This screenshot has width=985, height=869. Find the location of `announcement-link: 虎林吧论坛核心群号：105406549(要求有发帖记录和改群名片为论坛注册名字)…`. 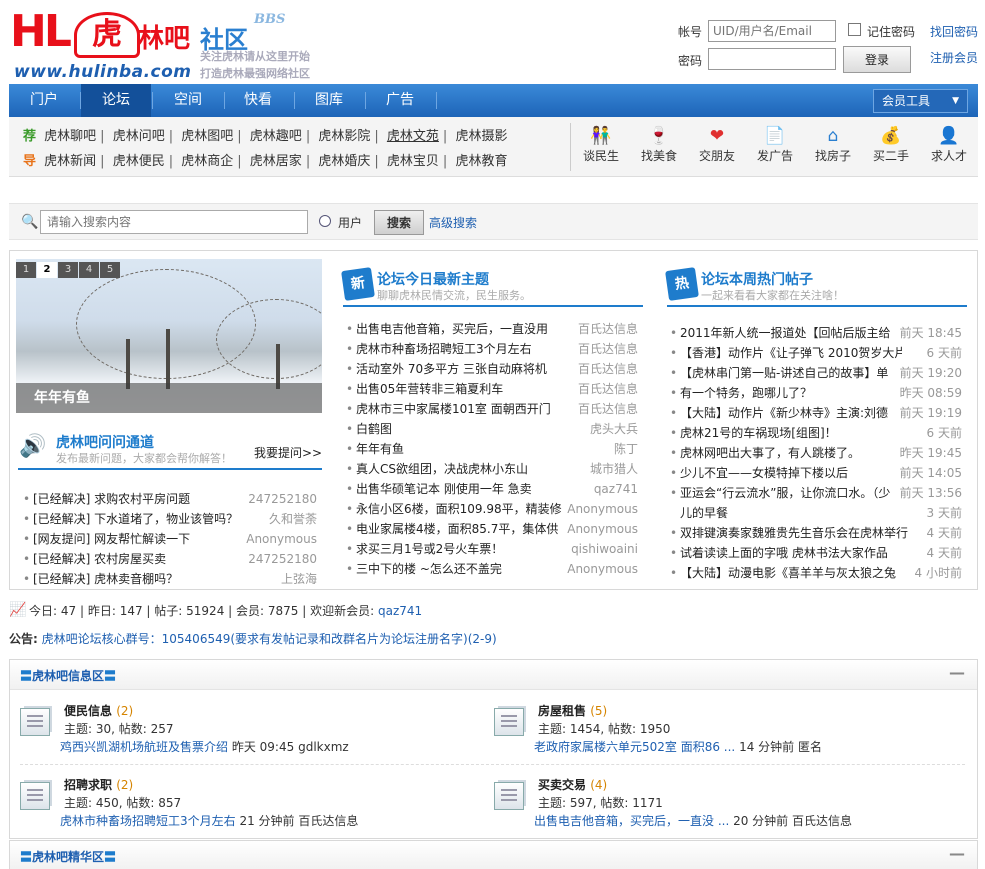

announcement-link: 虎林吧论坛核心群号：105406549(要求有发帖记录和改群名片为论坛注册名字)… is located at coordinates (269, 639).